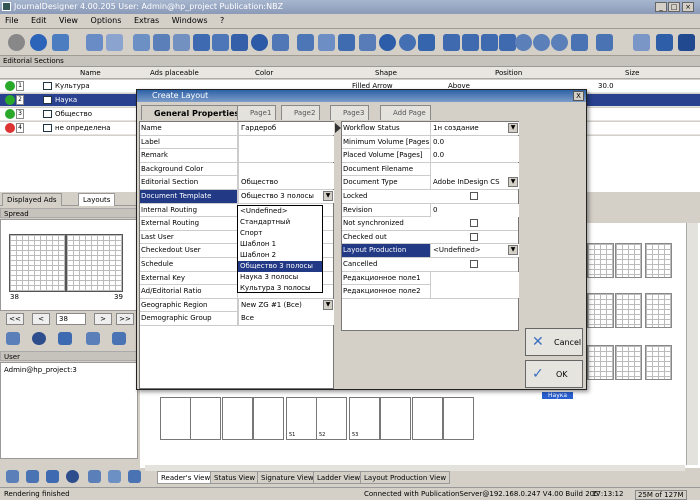 The height and width of the screenshot is (500, 700). Describe the element at coordinates (541, 42) in the screenshot. I see `zoom-out-icon` at that location.